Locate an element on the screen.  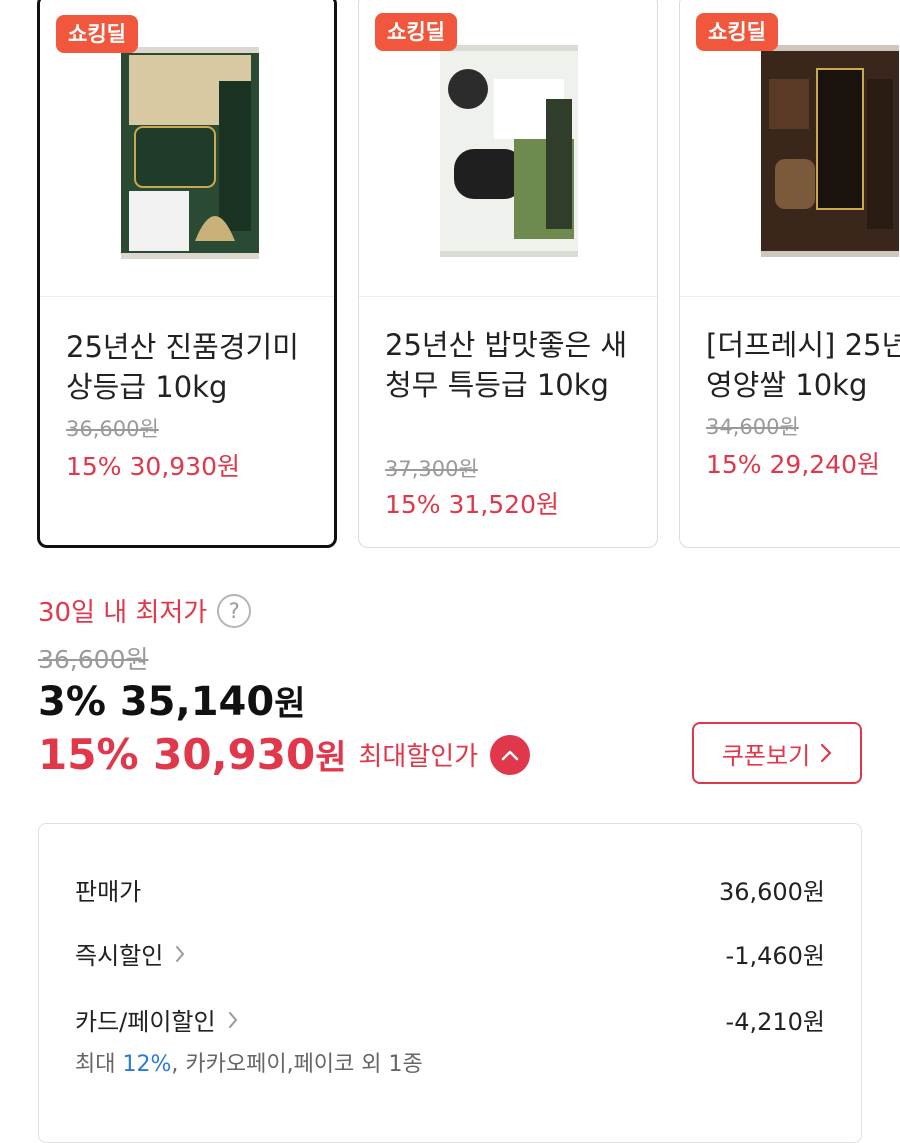
current-price-unit: 원 is located at coordinates (290, 704).